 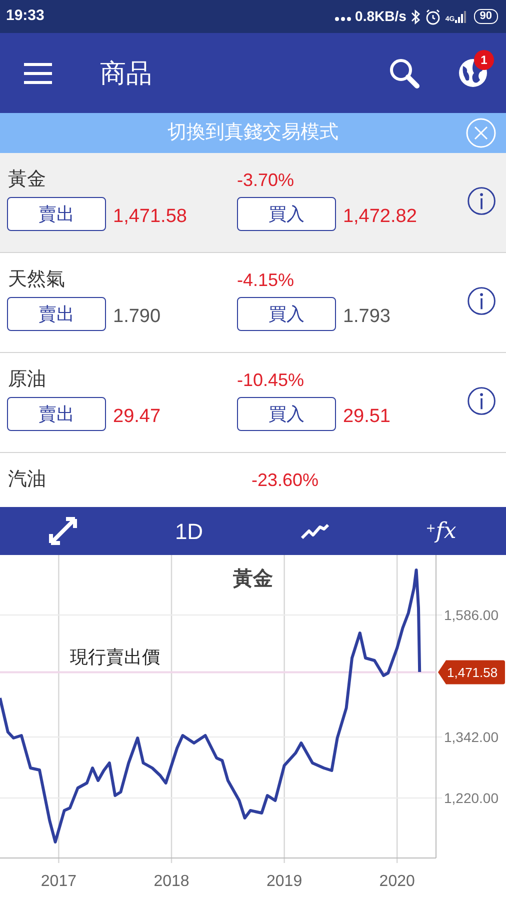 I want to click on bluetooth-icon, so click(x=416, y=16).